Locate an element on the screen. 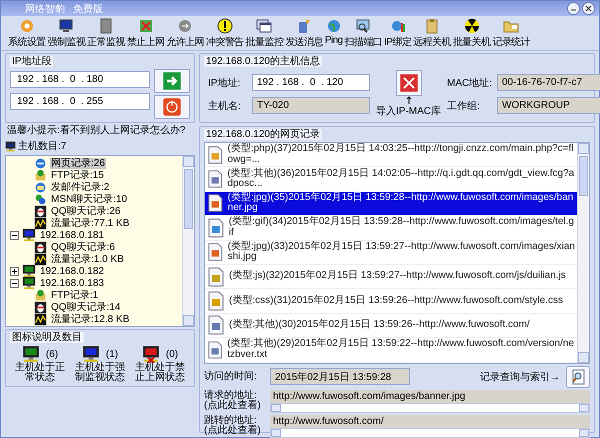 The height and width of the screenshot is (438, 600). windows-icon is located at coordinates (264, 26).